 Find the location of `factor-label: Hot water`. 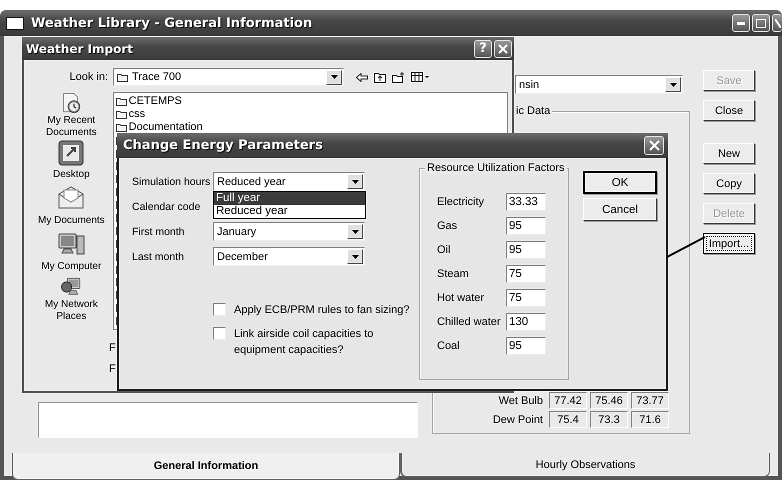

factor-label: Hot water is located at coordinates (461, 298).